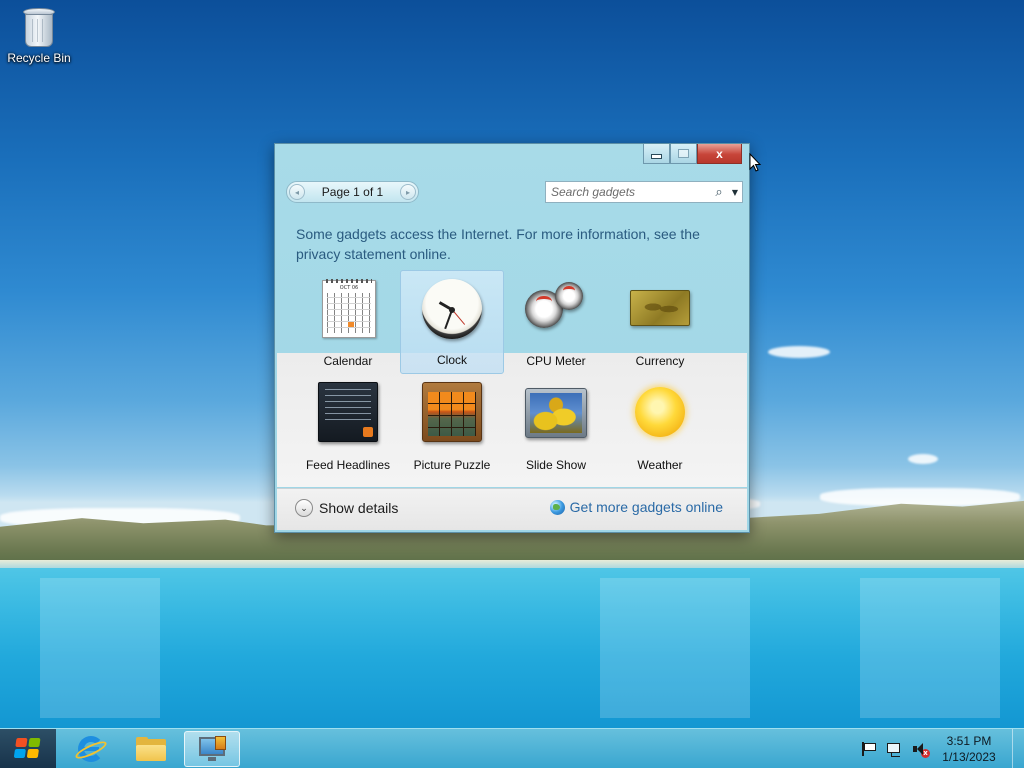 The width and height of the screenshot is (1024, 768). What do you see at coordinates (656, 154) in the screenshot?
I see `minimize-button` at bounding box center [656, 154].